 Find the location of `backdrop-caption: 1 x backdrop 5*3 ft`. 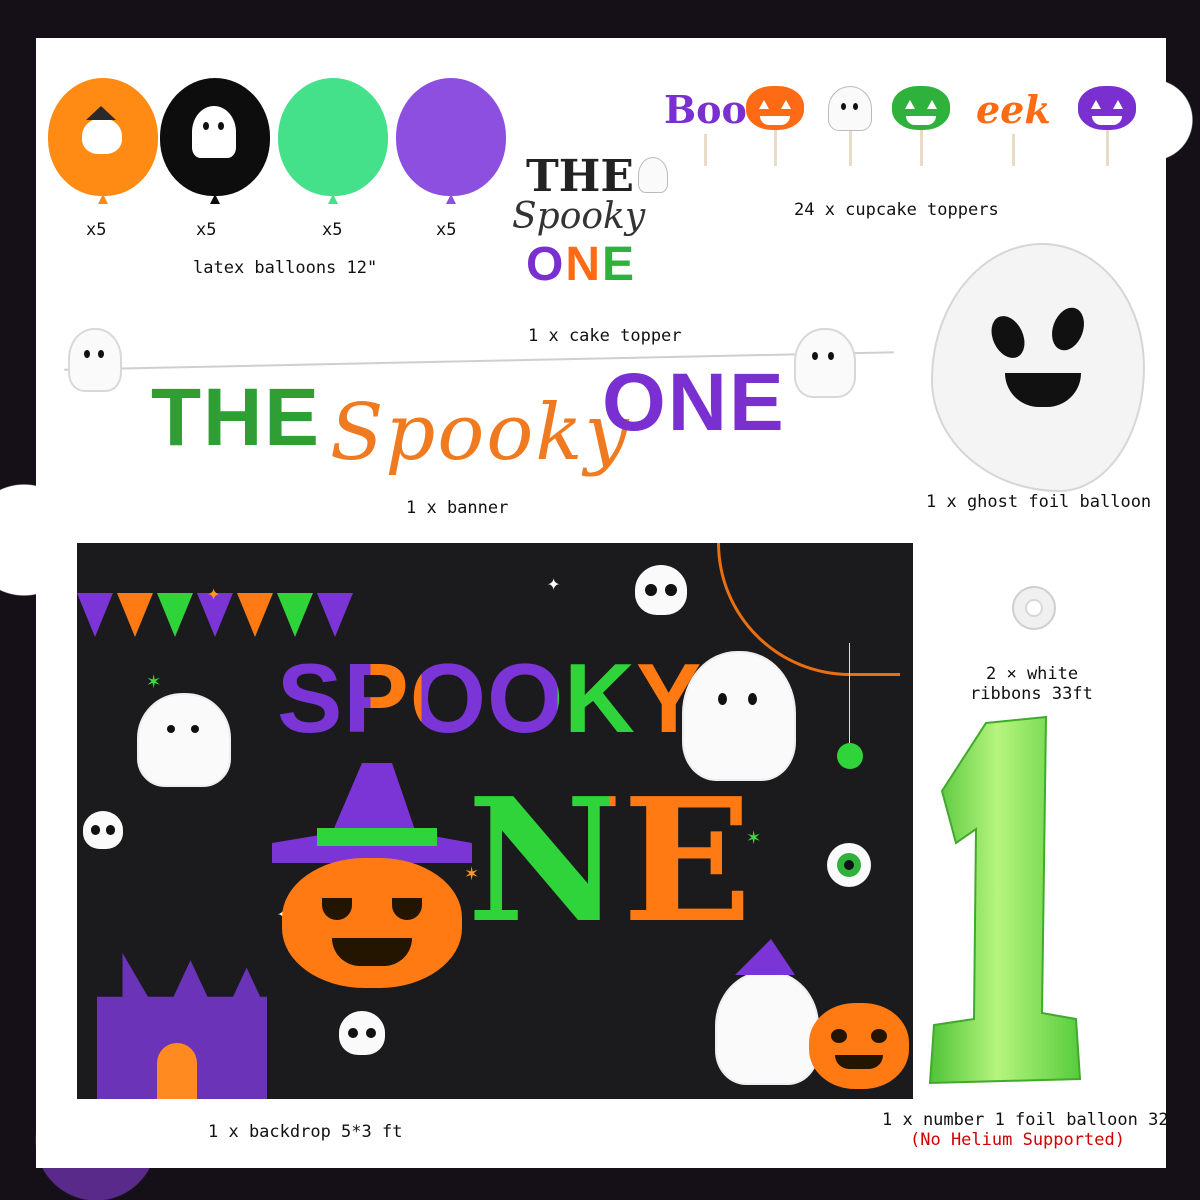

backdrop-caption: 1 x backdrop 5*3 ft is located at coordinates (305, 1132).